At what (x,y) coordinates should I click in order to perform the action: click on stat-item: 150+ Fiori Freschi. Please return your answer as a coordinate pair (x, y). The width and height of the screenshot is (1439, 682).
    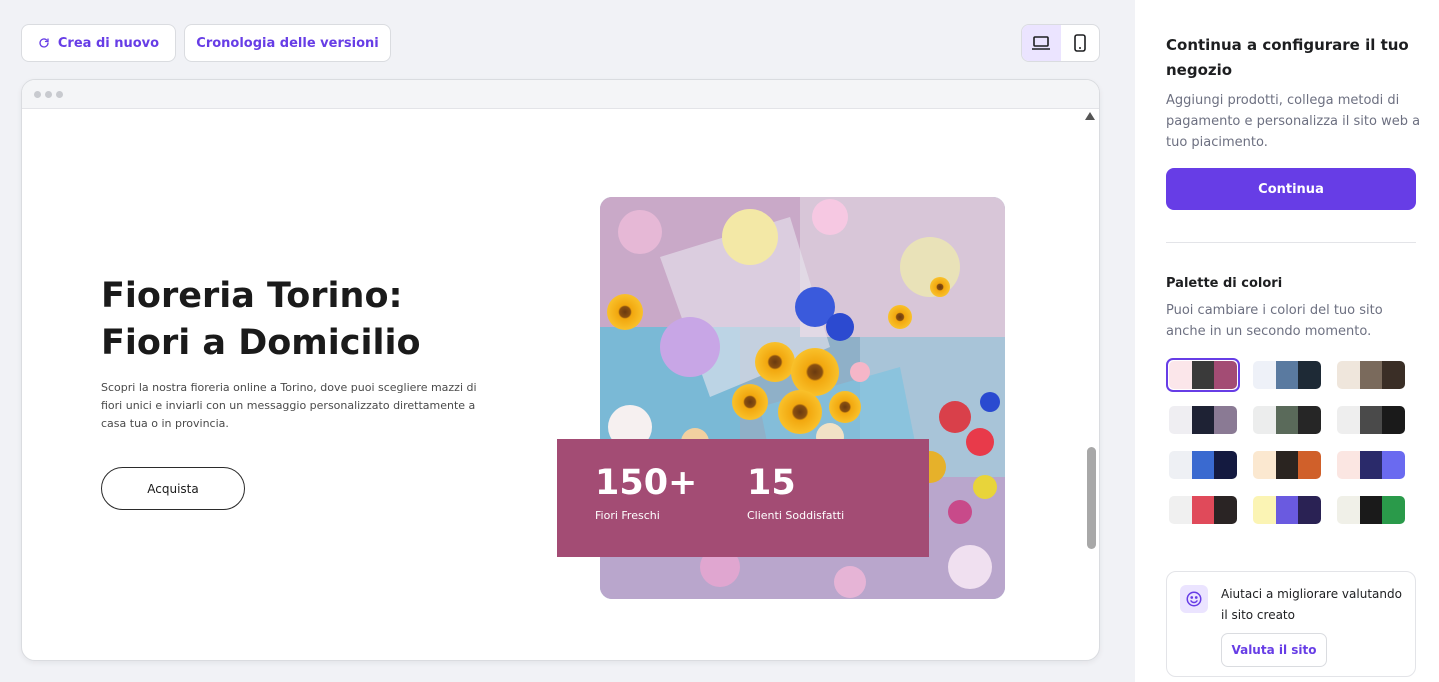
    Looking at the image, I should click on (646, 491).